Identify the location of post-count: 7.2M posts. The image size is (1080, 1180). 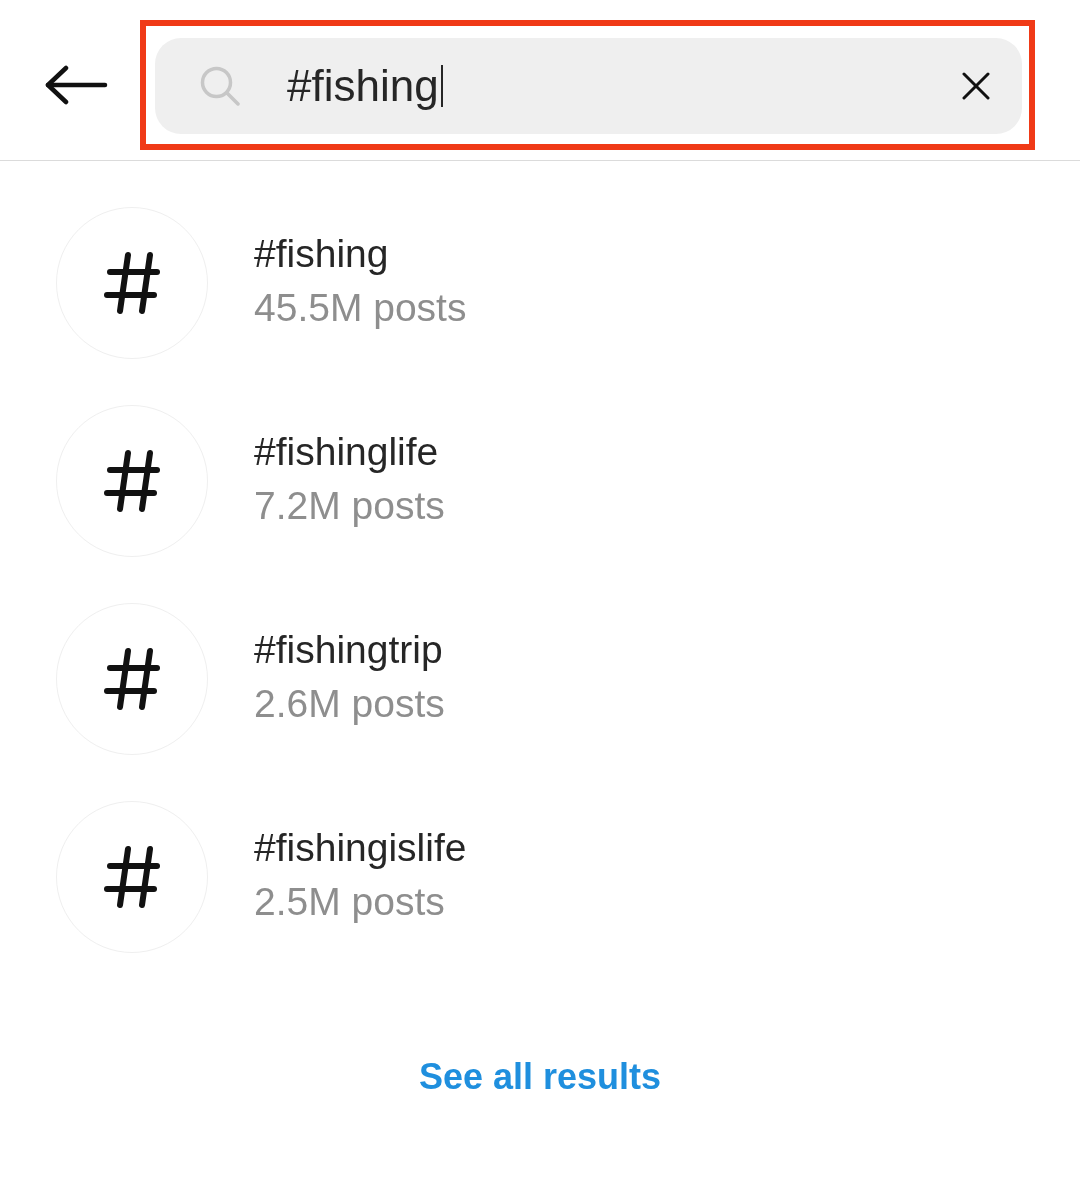
(349, 506).